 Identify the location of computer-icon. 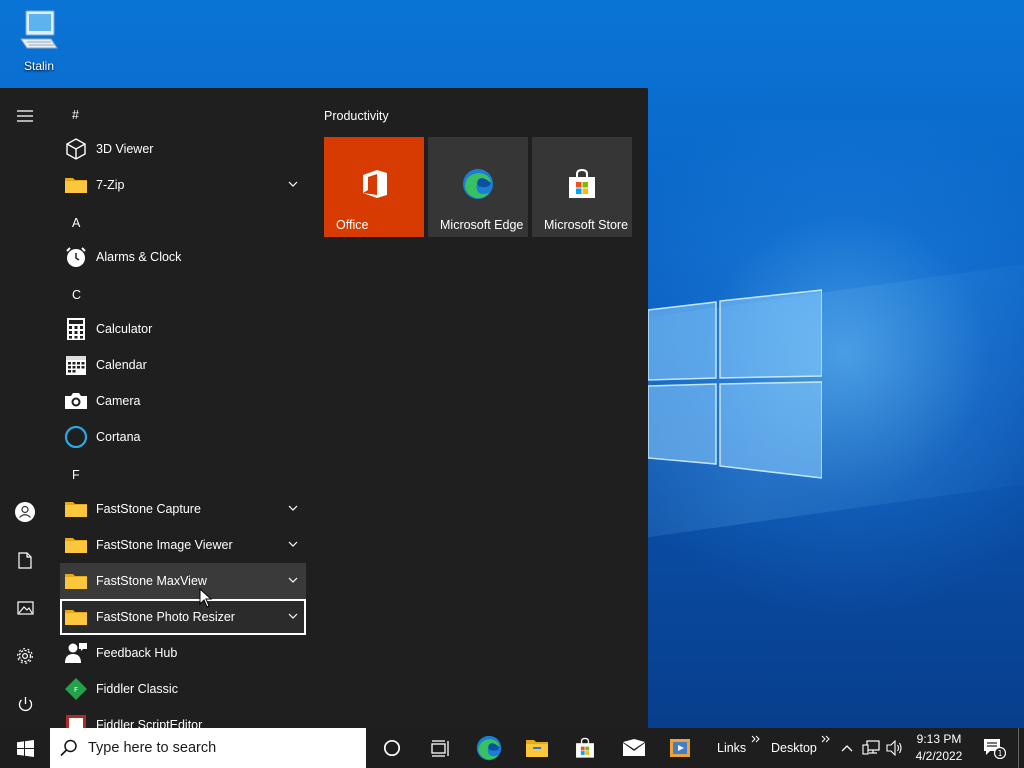
(39, 29).